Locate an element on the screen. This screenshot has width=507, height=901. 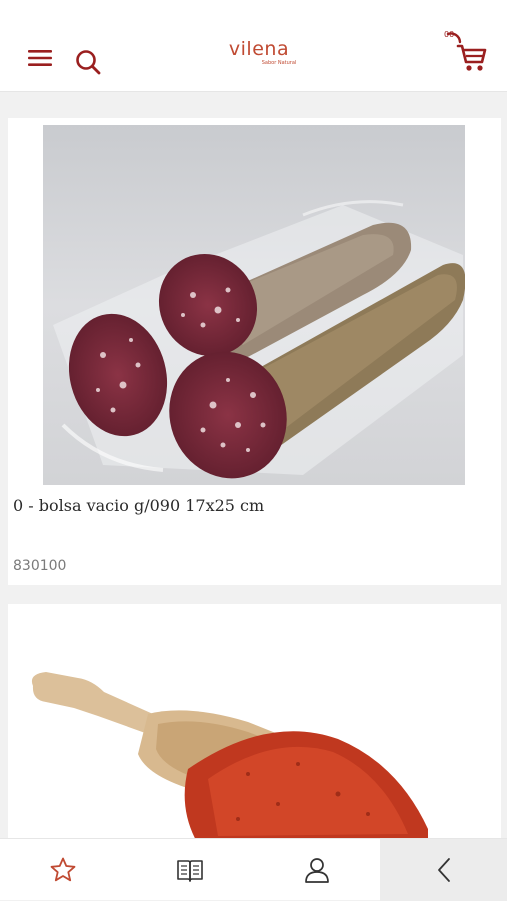
menu-icon is located at coordinates (40, 58).